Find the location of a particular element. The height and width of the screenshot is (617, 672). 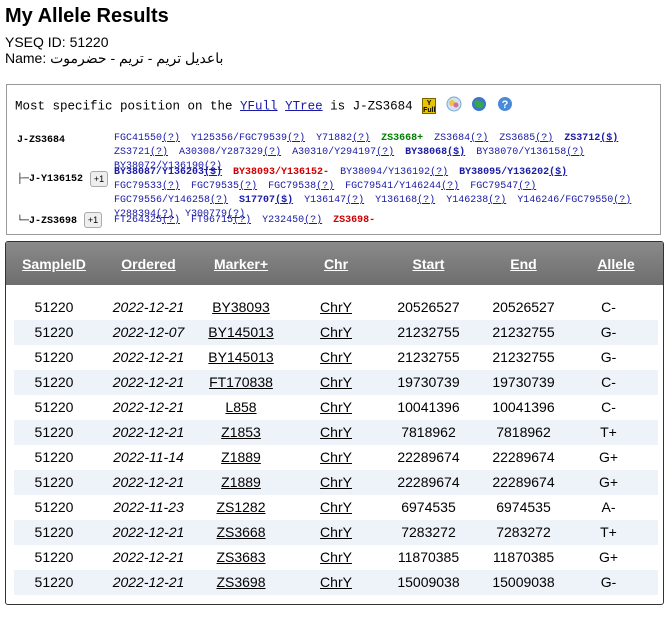

snp-marker: Y146246/FGC79550(?) is located at coordinates (574, 200).